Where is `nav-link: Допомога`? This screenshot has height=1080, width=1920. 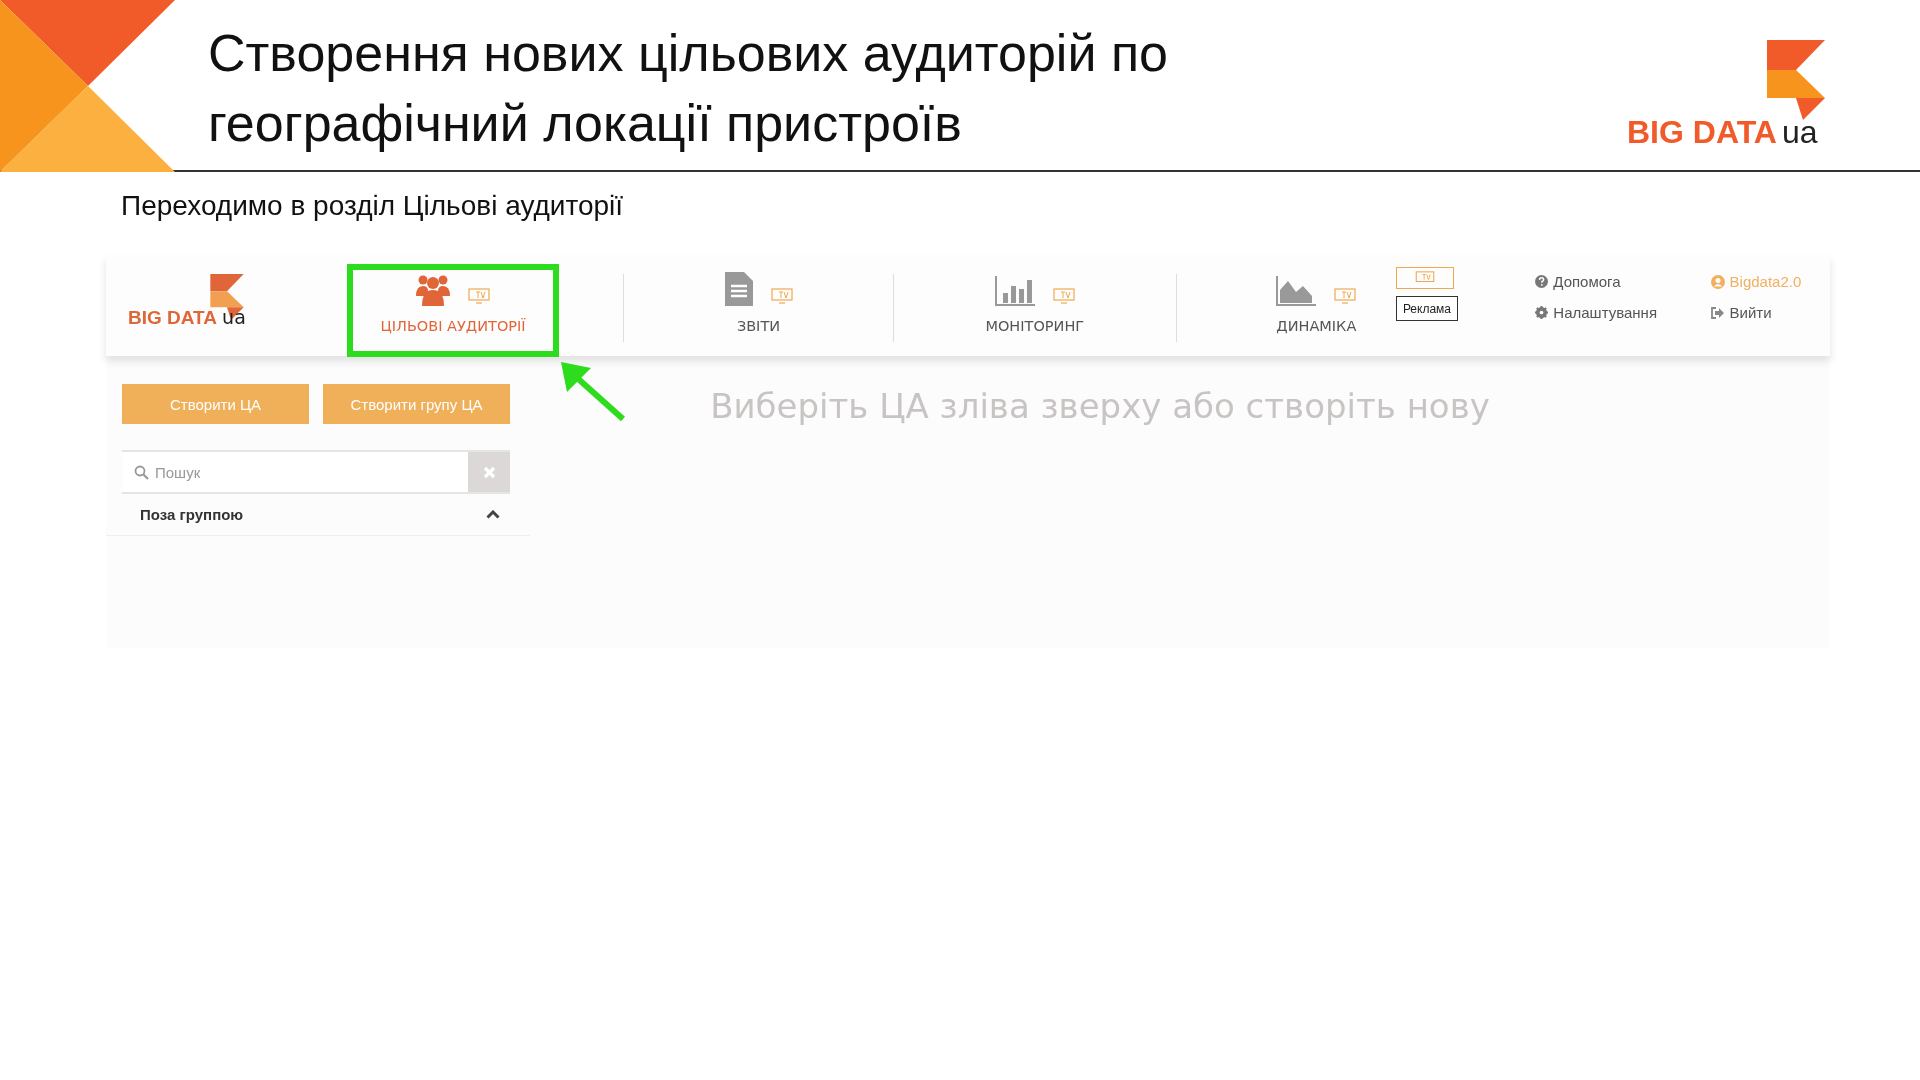
nav-link: Допомога is located at coordinates (1623, 281).